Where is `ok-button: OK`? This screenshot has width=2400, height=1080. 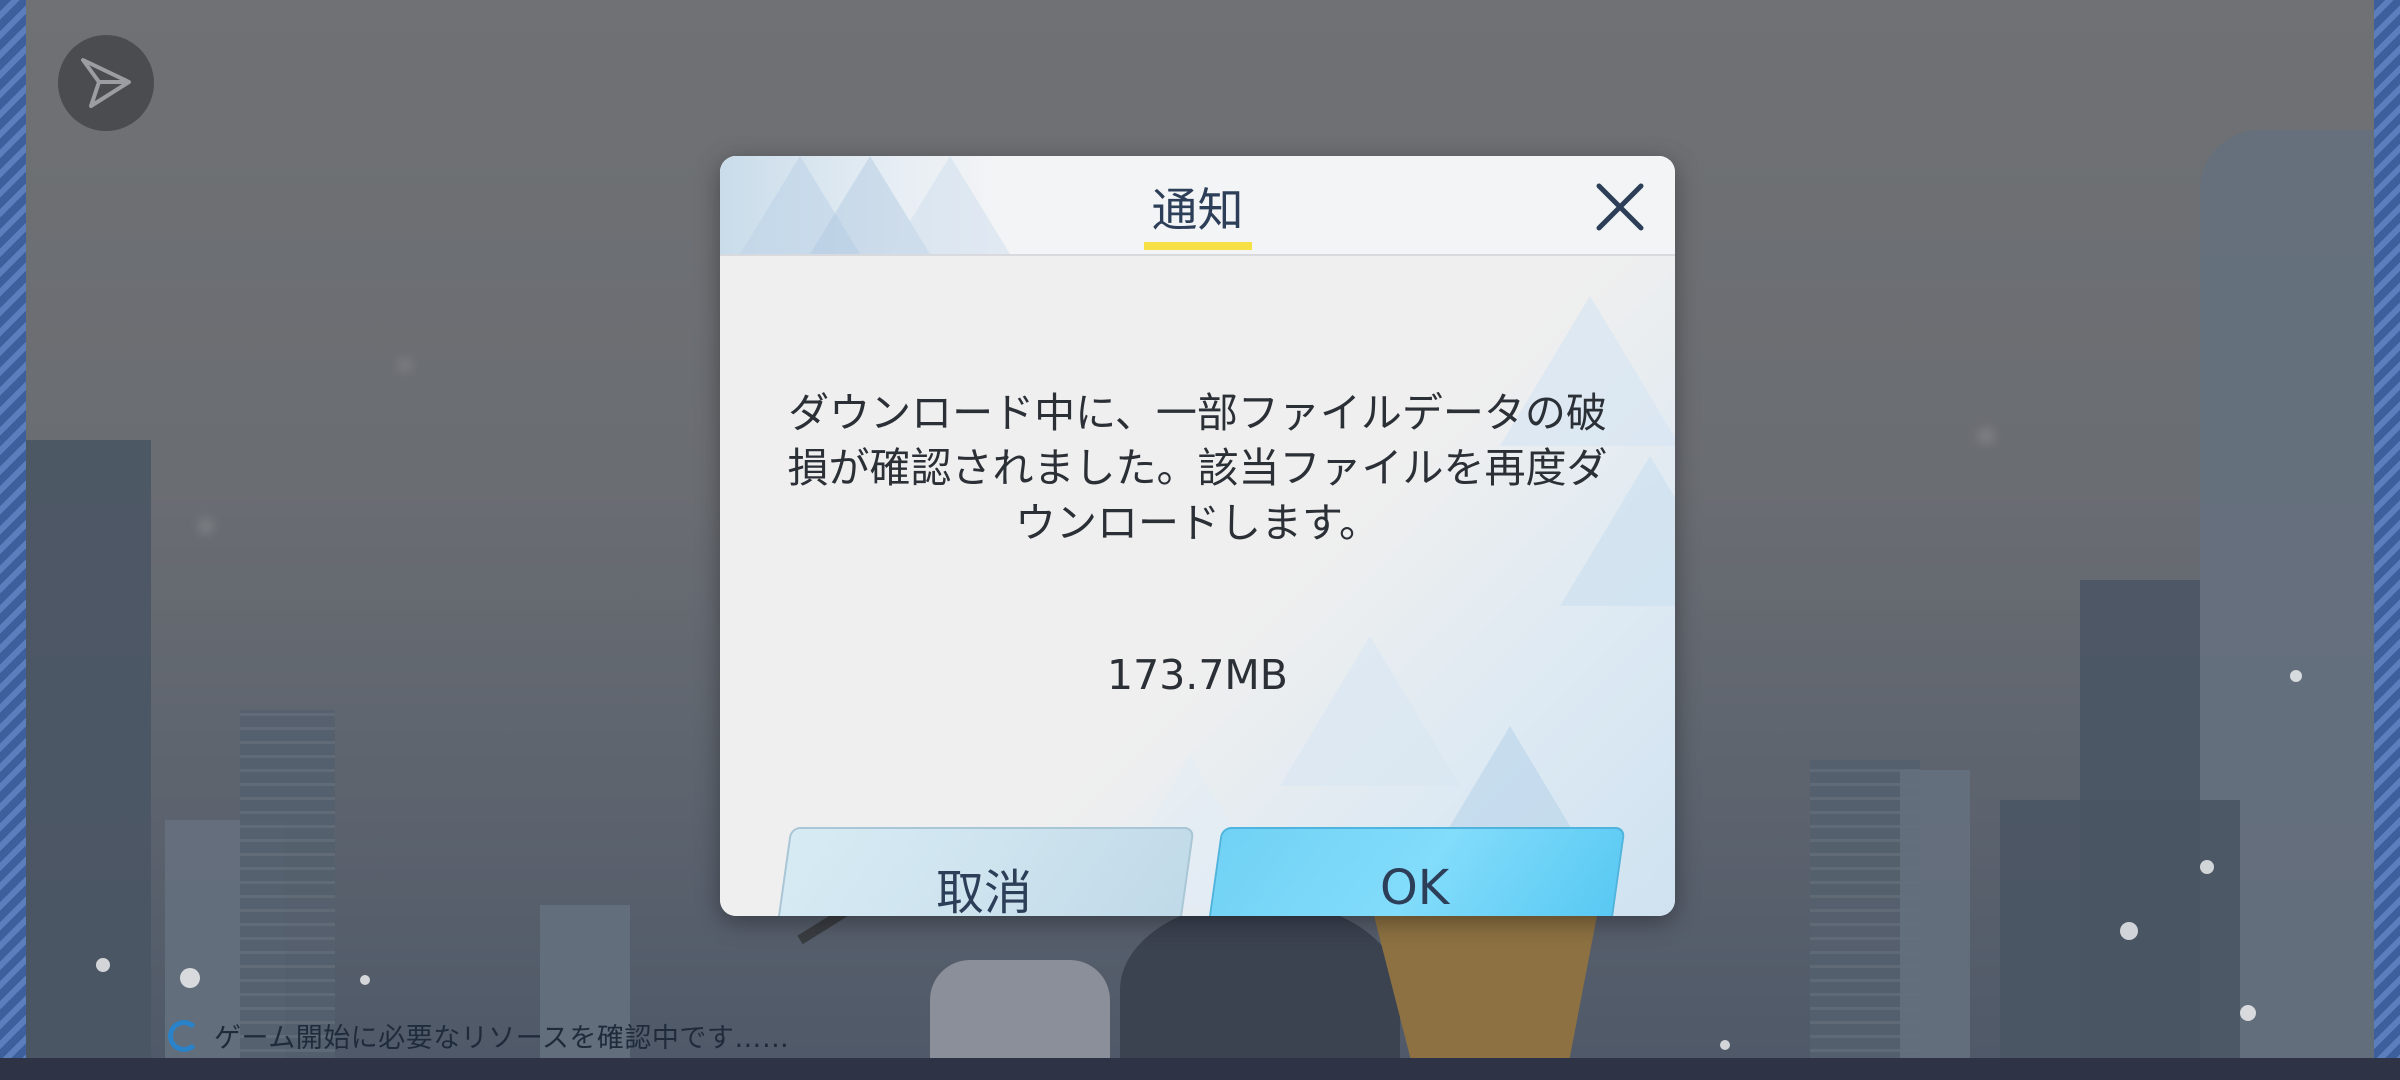
ok-button: OK is located at coordinates (1415, 871).